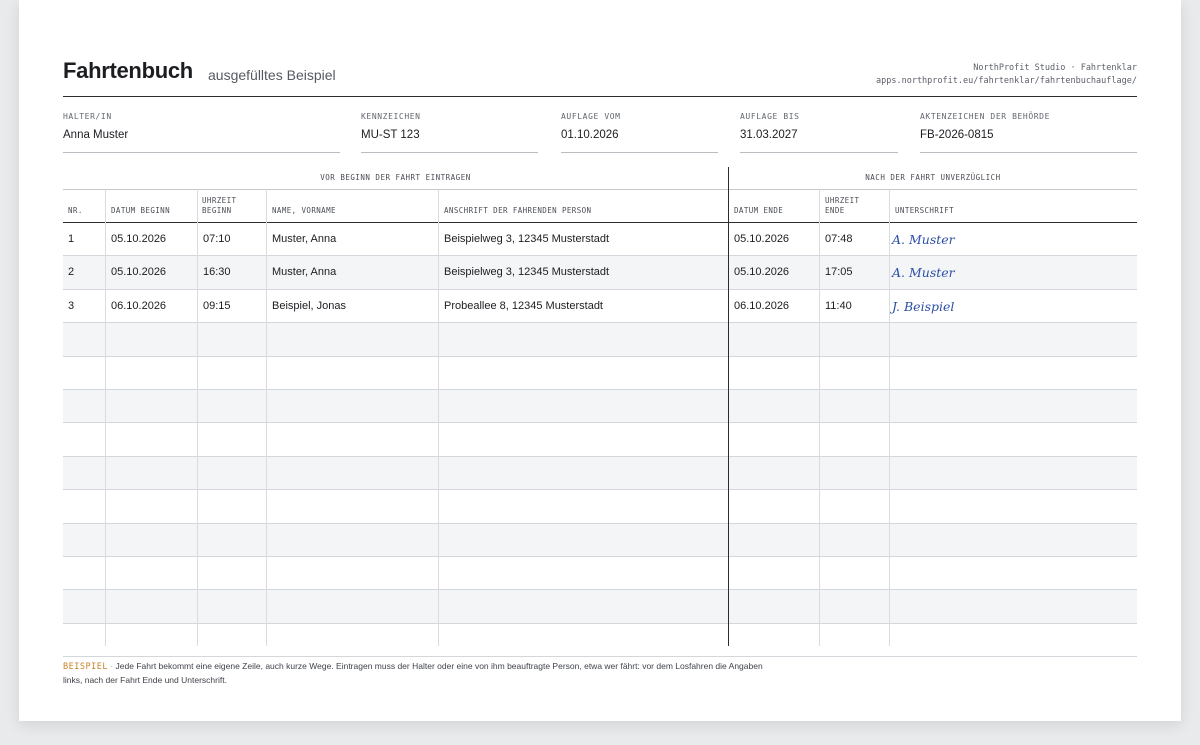 The width and height of the screenshot is (1200, 745). What do you see at coordinates (309, 306) in the screenshot?
I see `cell-name: Beispiel, Jonas` at bounding box center [309, 306].